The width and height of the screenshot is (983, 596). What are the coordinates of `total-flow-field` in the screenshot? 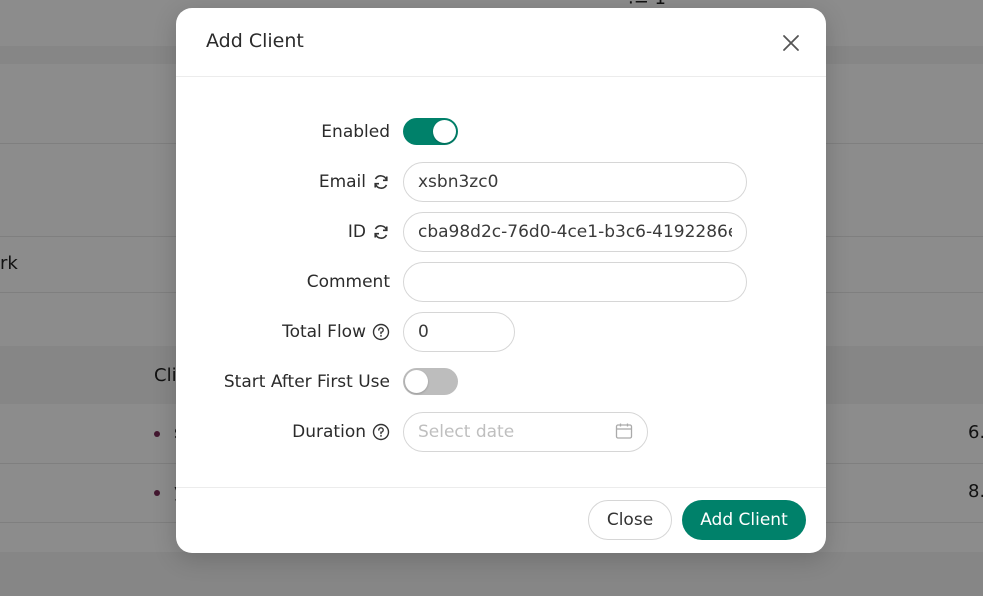 It's located at (459, 332).